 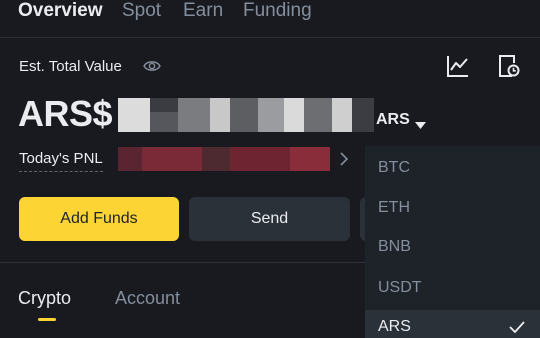 What do you see at coordinates (60, 11) in the screenshot?
I see `tab-overview: Overview` at bounding box center [60, 11].